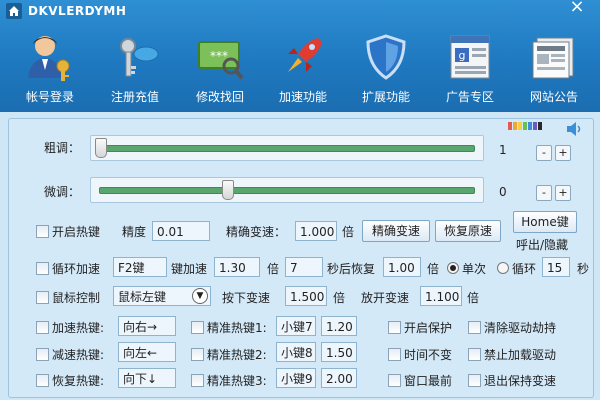 The width and height of the screenshot is (600, 400). What do you see at coordinates (296, 352) in the screenshot?
I see `precise-hotkey2-key: 小键8` at bounding box center [296, 352].